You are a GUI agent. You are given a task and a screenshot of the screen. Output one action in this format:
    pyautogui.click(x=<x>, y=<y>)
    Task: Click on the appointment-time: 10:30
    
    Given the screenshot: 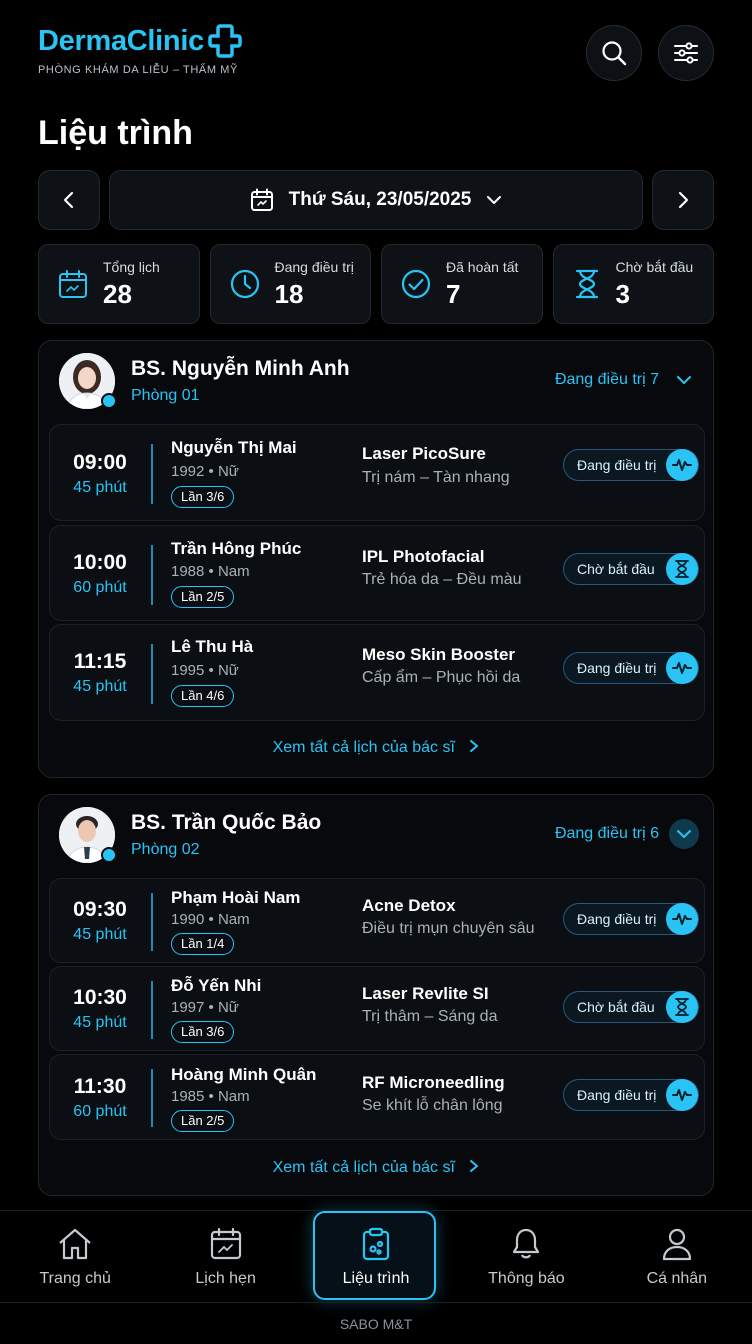 What is the action you would take?
    pyautogui.click(x=100, y=997)
    